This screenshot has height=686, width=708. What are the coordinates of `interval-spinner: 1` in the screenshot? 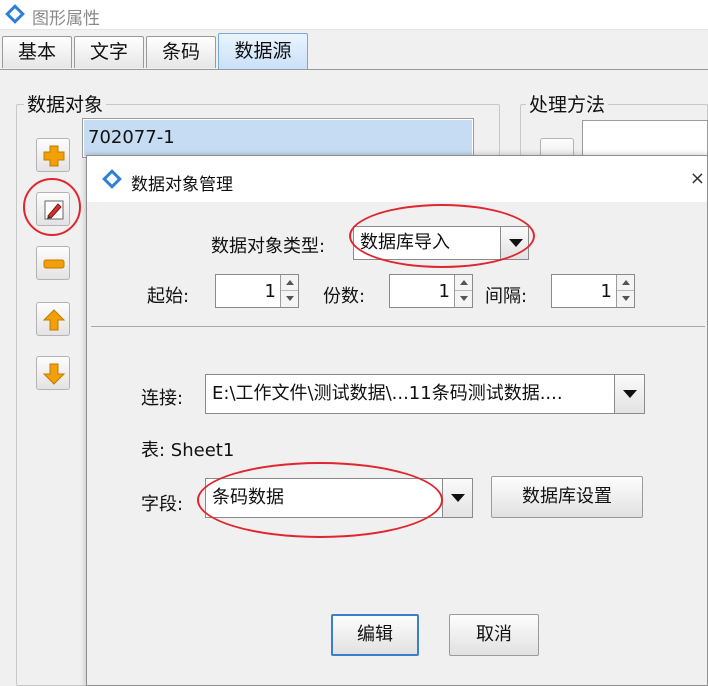 It's located at (593, 291).